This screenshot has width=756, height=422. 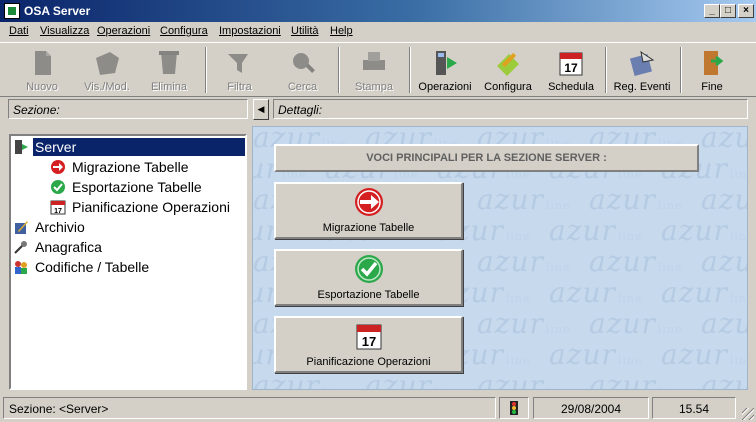 What do you see at coordinates (591, 408) in the screenshot?
I see `status-date: 29/08/2004` at bounding box center [591, 408].